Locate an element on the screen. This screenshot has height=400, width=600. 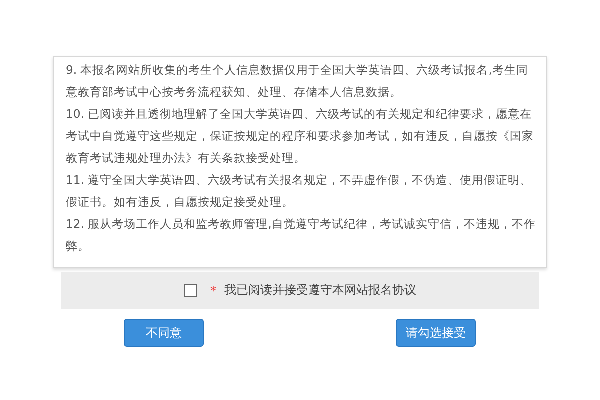
disagree-button: 不同意 is located at coordinates (164, 333).